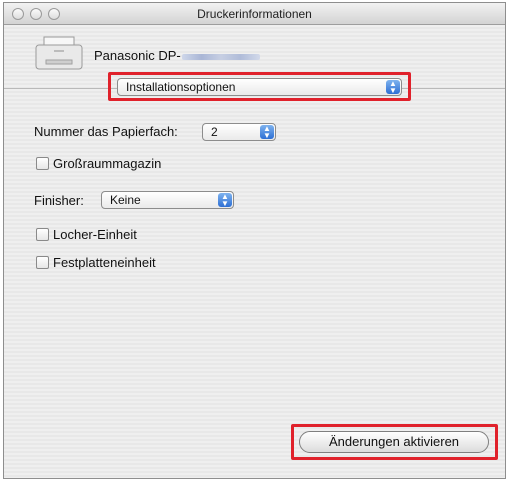 Image resolution: width=510 pixels, height=481 pixels. What do you see at coordinates (106, 131) in the screenshot?
I see `tray-label: Nummer das Papierfach:` at bounding box center [106, 131].